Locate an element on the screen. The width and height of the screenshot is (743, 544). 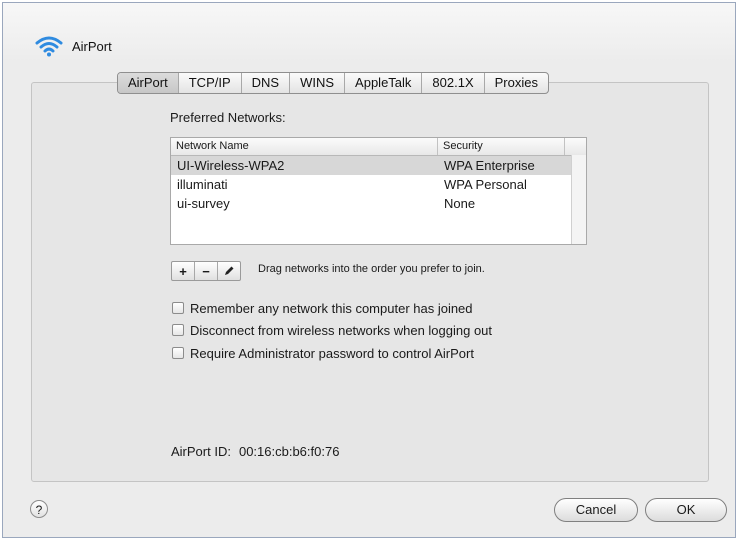
security-cell: WPA Enterprise is located at coordinates (489, 165).